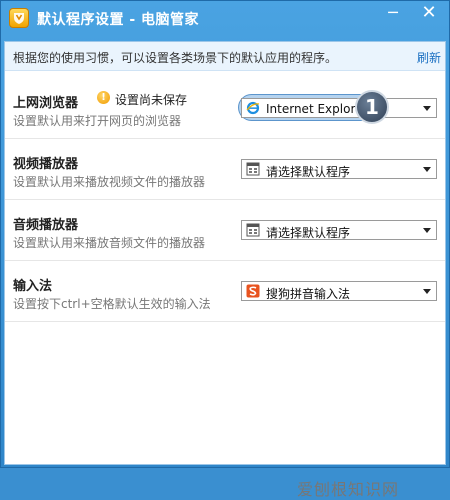 The image size is (450, 500). Describe the element at coordinates (109, 243) in the screenshot. I see `row-description: 设置默认用来播放音频文件的播放器` at that location.